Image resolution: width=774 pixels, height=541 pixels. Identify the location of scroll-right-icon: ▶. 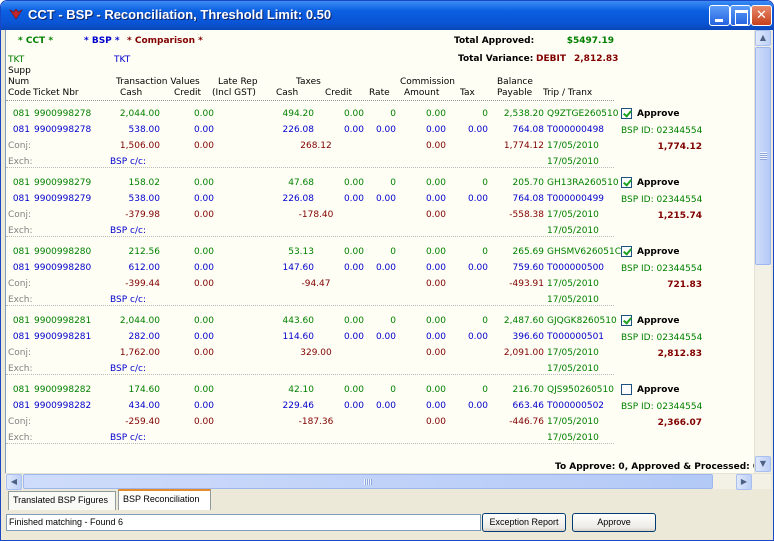
(744, 482).